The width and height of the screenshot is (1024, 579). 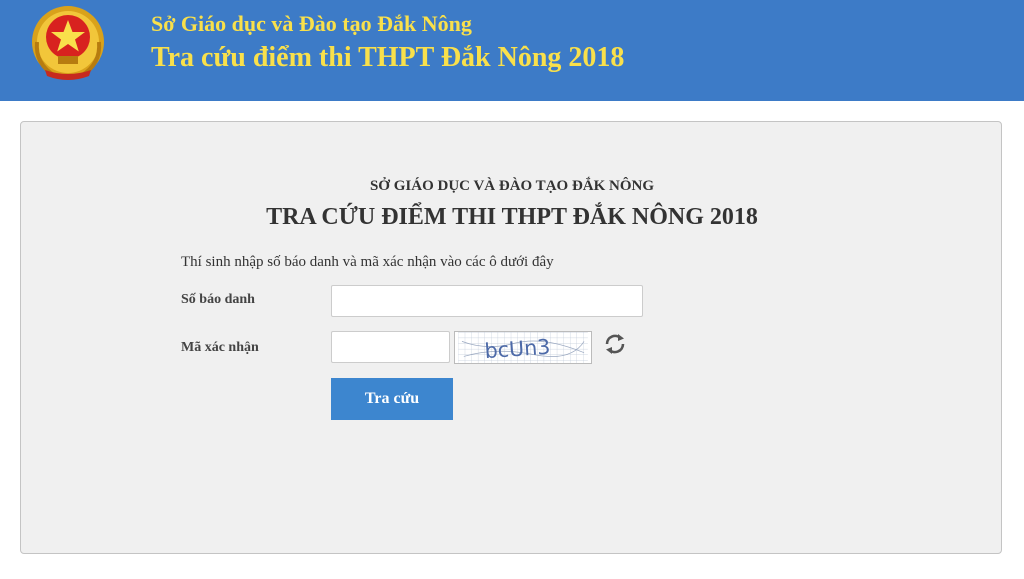 I want to click on captcha-text: bcUn3, so click(x=517, y=349).